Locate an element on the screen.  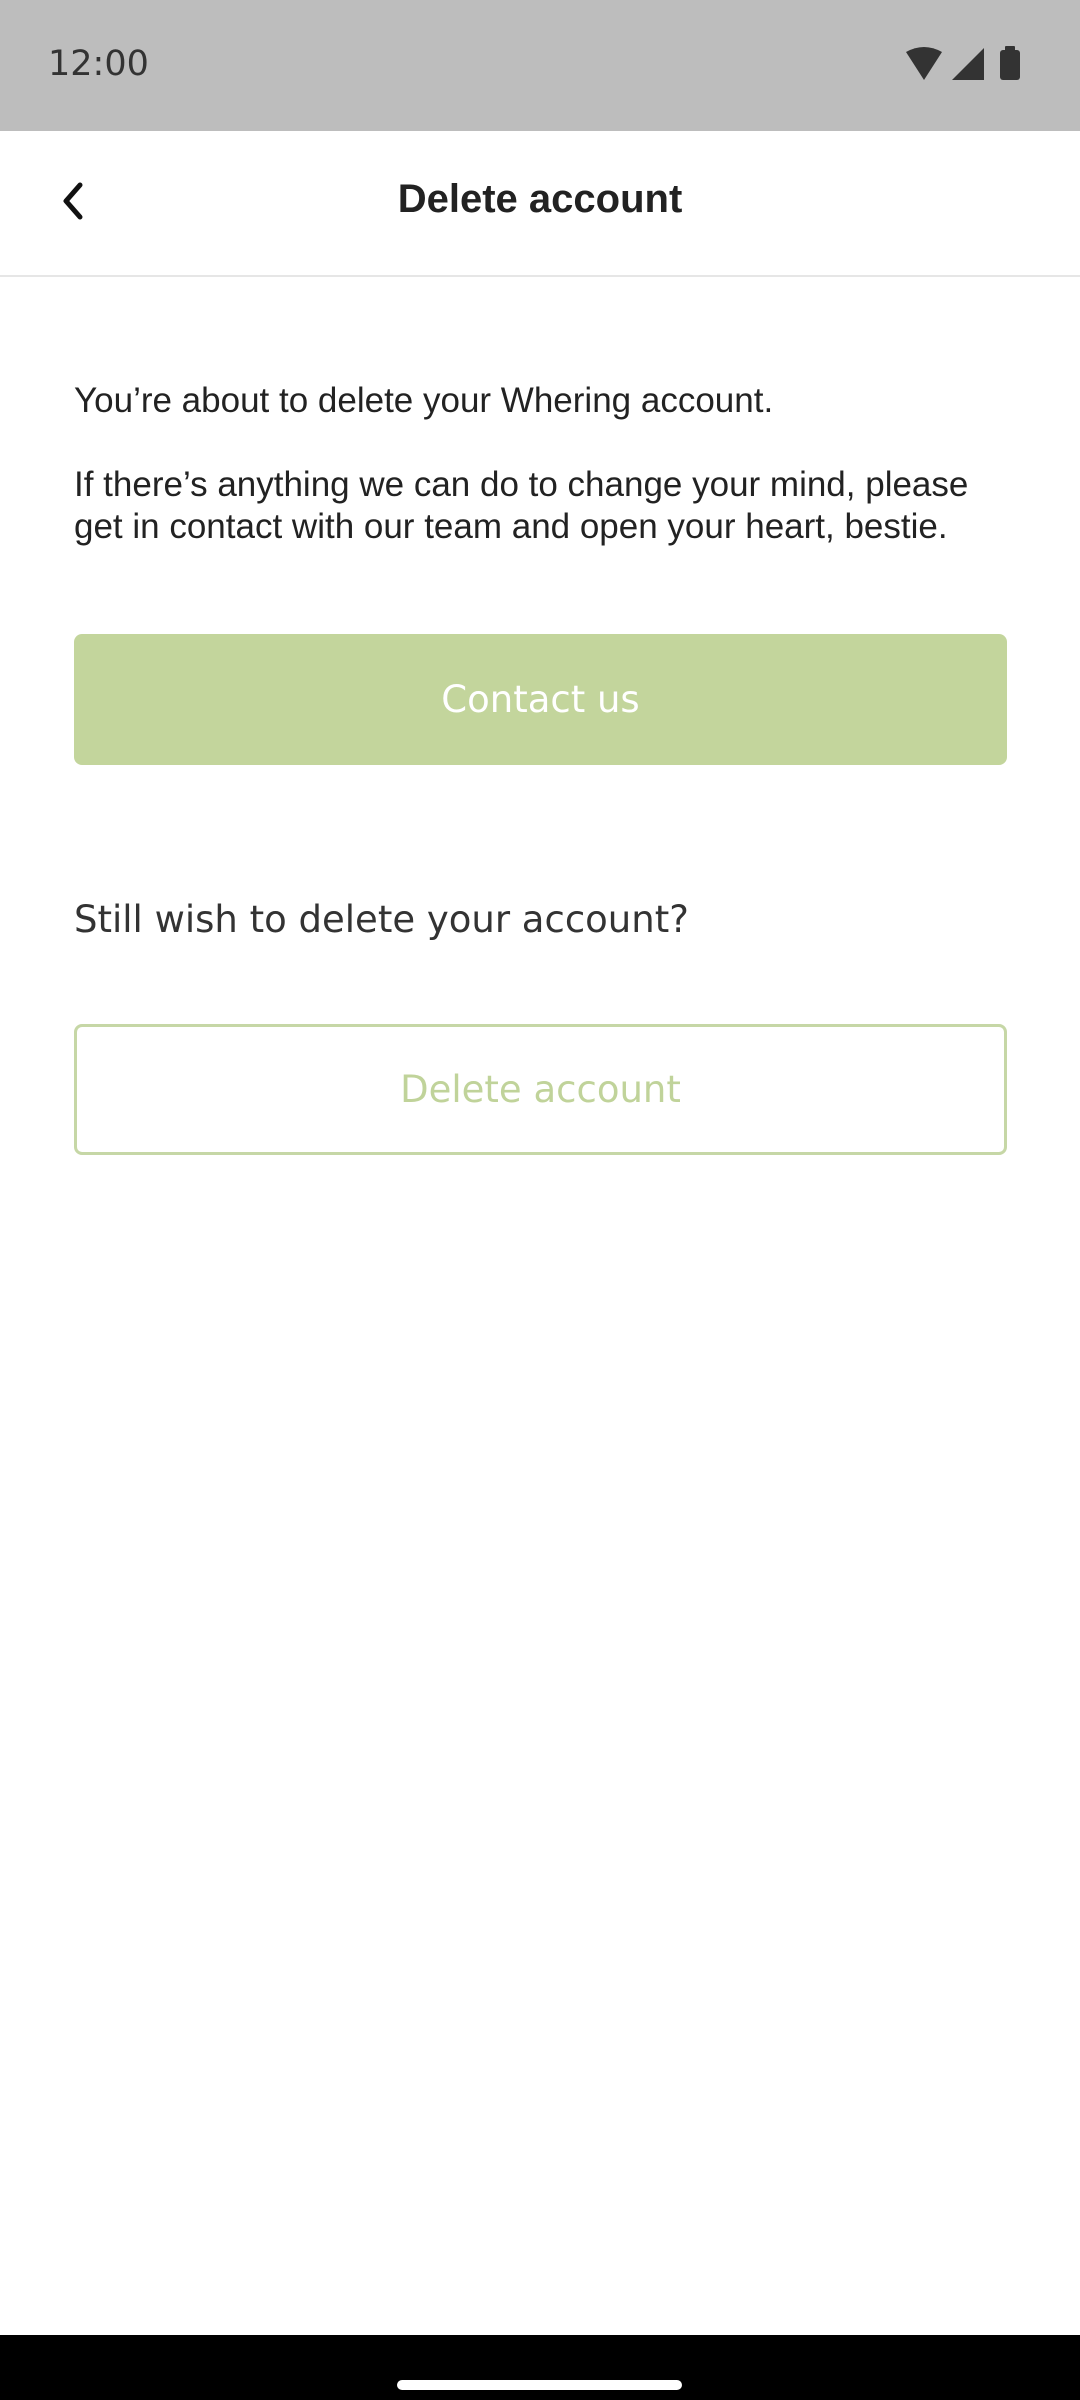
status-time: 12:00 is located at coordinates (98, 64).